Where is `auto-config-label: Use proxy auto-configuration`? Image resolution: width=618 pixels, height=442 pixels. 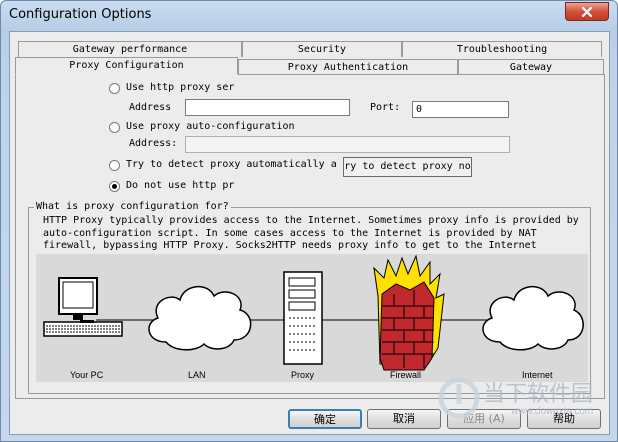
auto-config-label: Use proxy auto-configuration is located at coordinates (210, 126).